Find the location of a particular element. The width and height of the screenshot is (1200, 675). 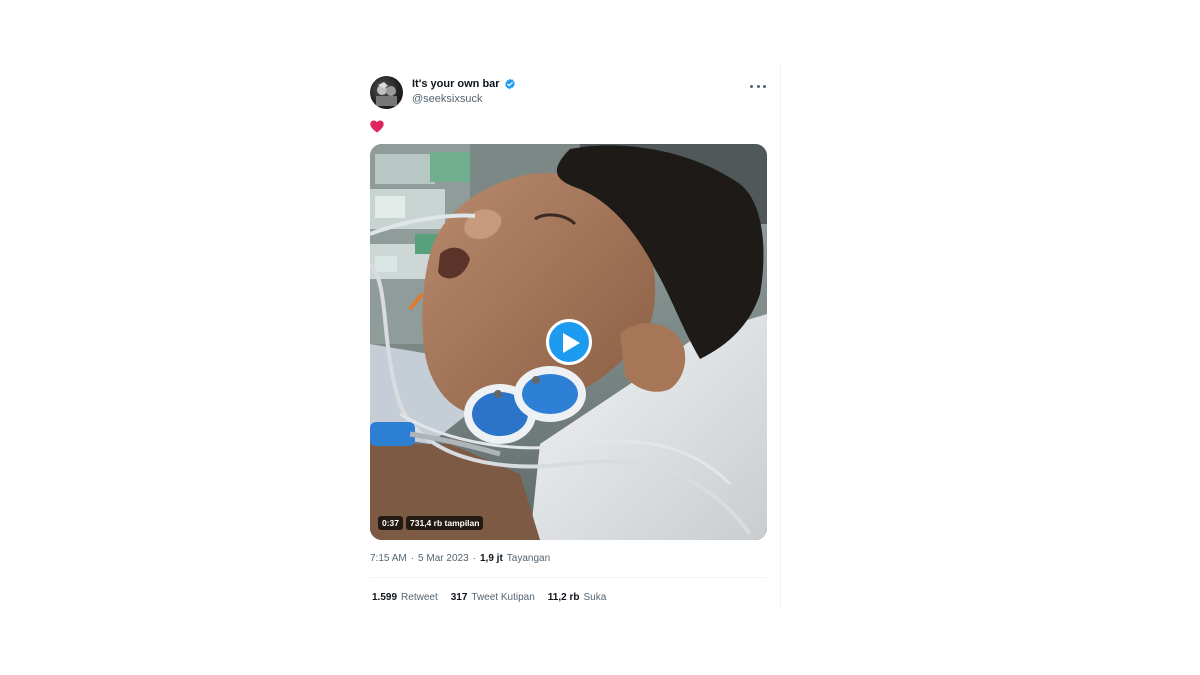

more-options-icon is located at coordinates (758, 86).